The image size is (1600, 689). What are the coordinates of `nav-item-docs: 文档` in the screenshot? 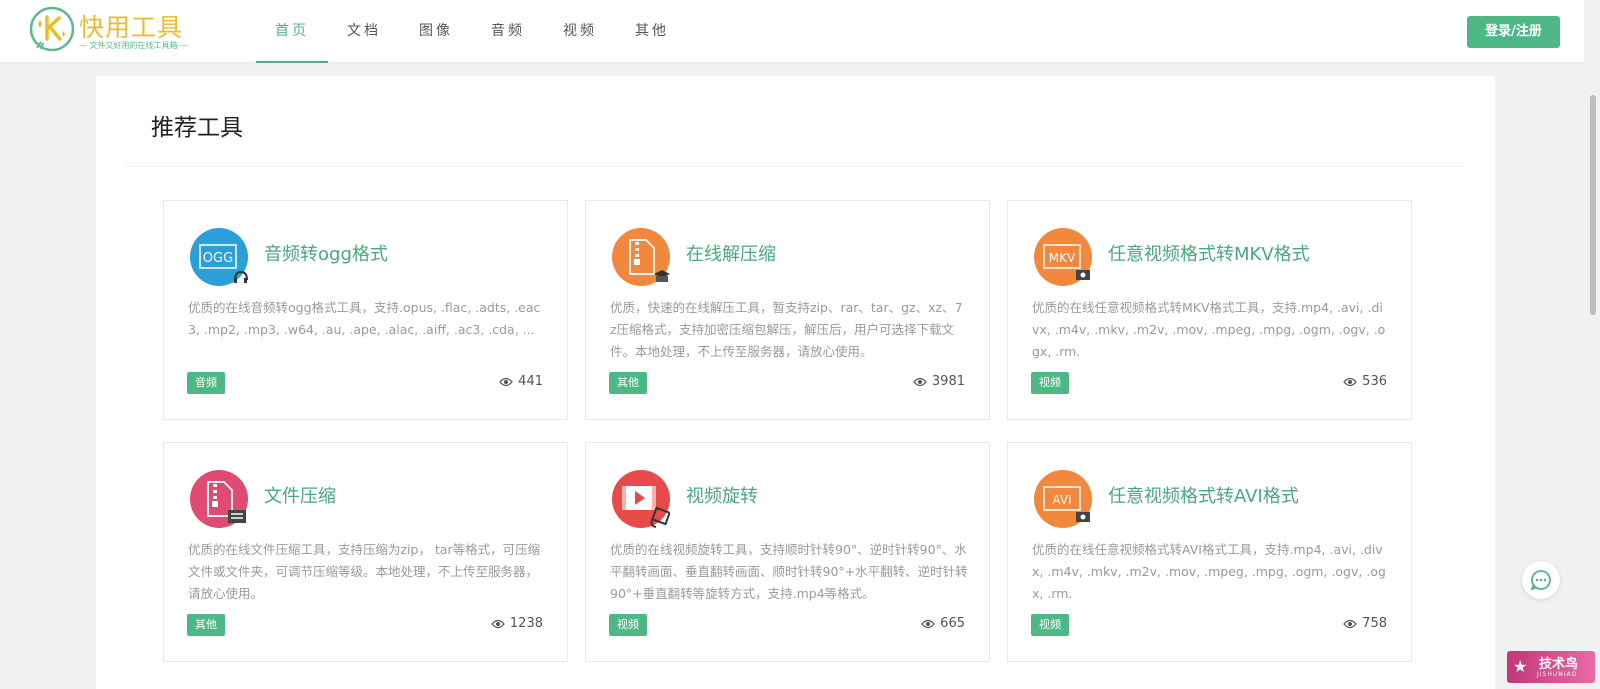 It's located at (364, 31).